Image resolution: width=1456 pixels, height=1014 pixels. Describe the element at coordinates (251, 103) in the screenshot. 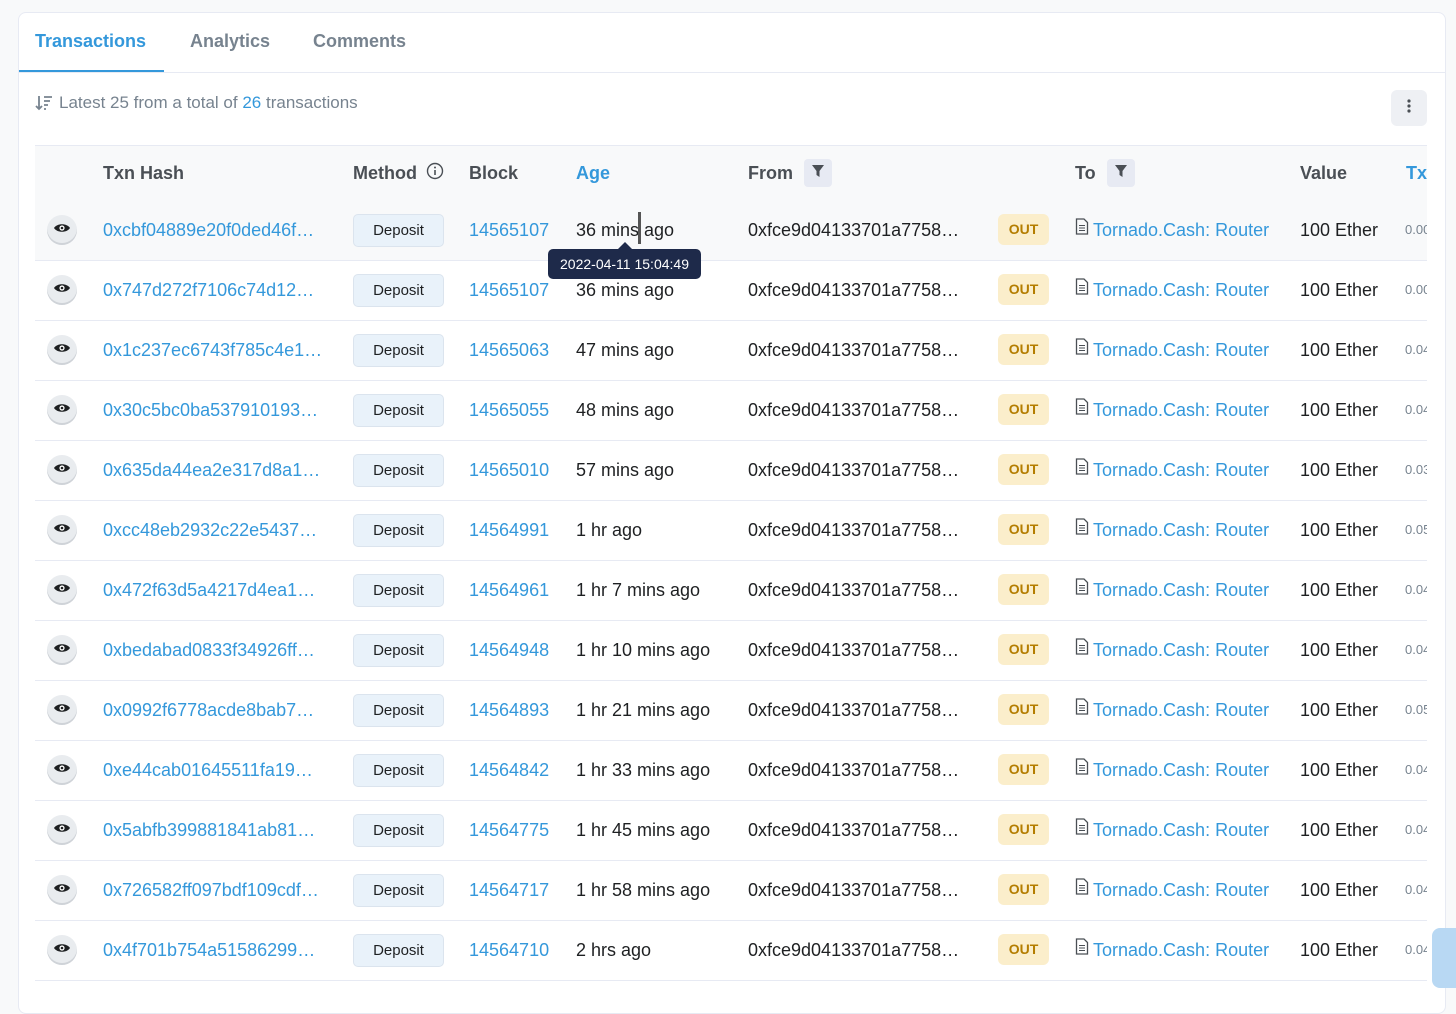

I see `transaction-count: 26` at that location.